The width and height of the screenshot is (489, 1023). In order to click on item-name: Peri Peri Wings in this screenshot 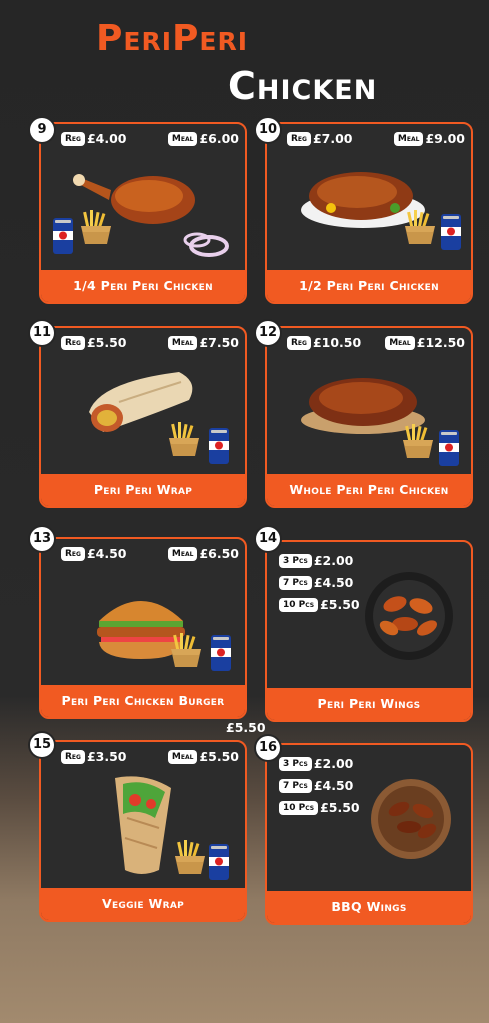, I will do `click(369, 704)`.